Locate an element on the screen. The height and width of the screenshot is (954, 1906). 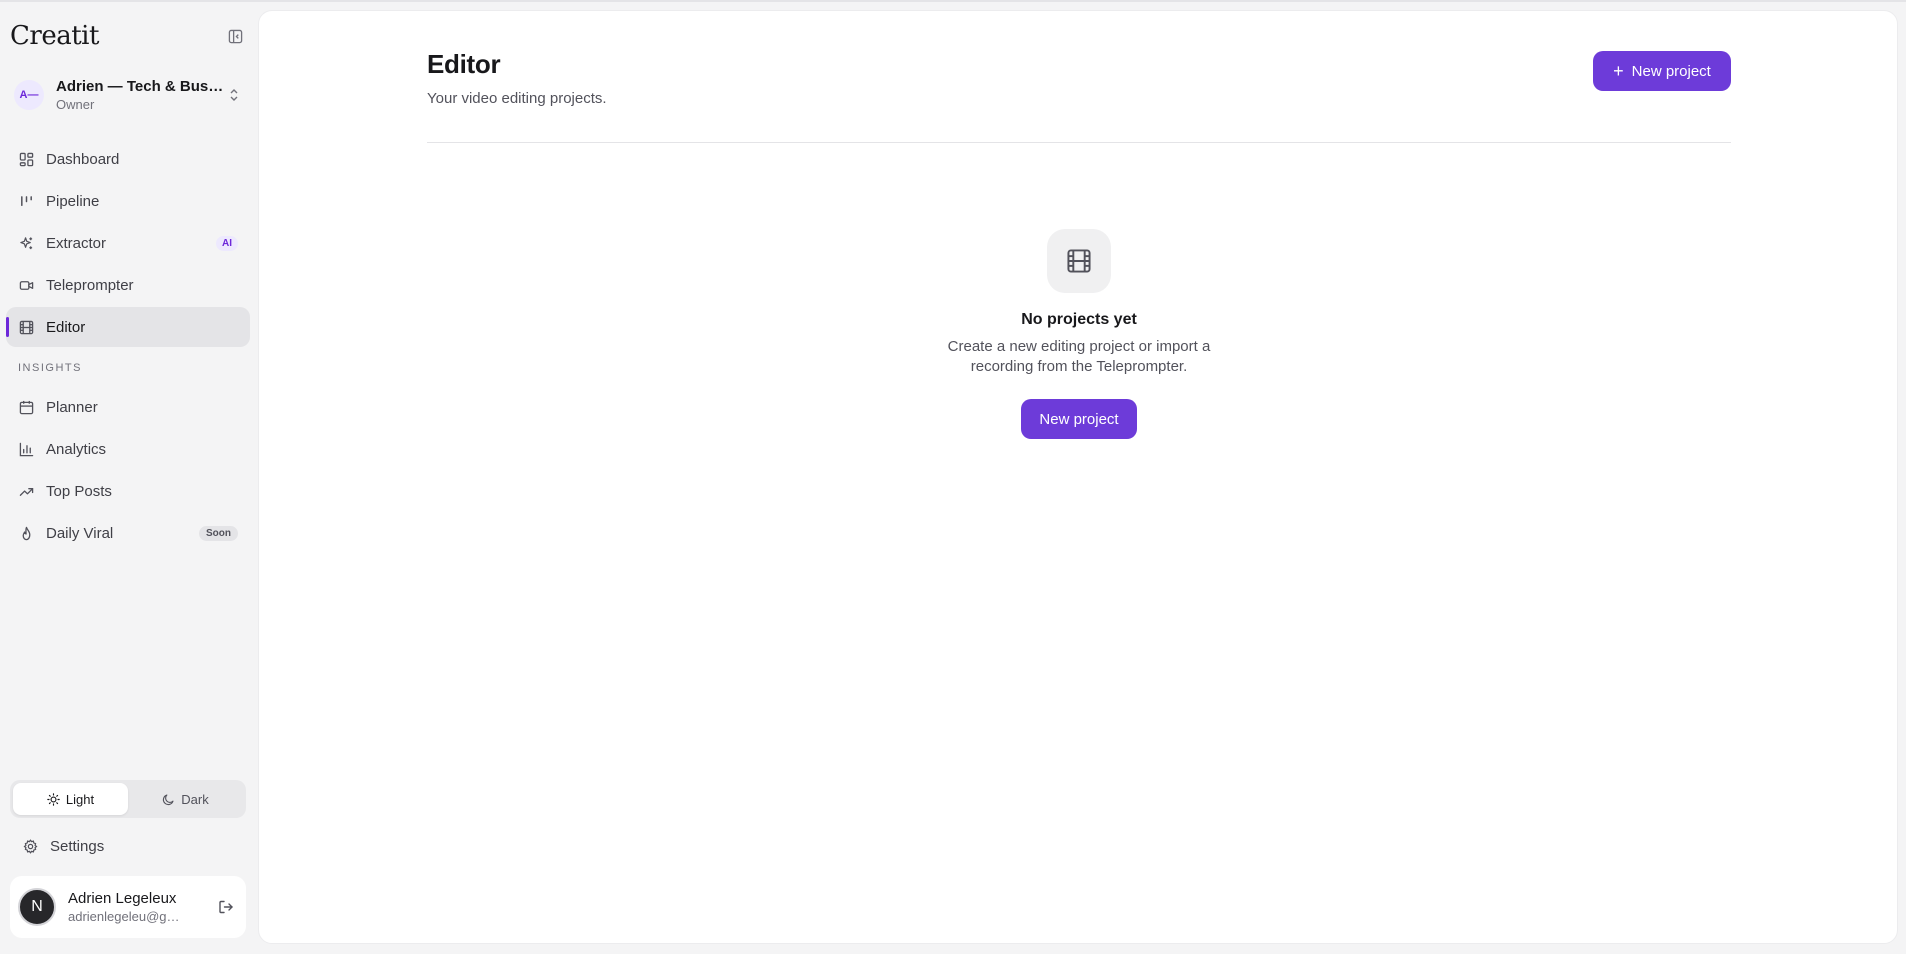
avatar: N is located at coordinates (37, 907).